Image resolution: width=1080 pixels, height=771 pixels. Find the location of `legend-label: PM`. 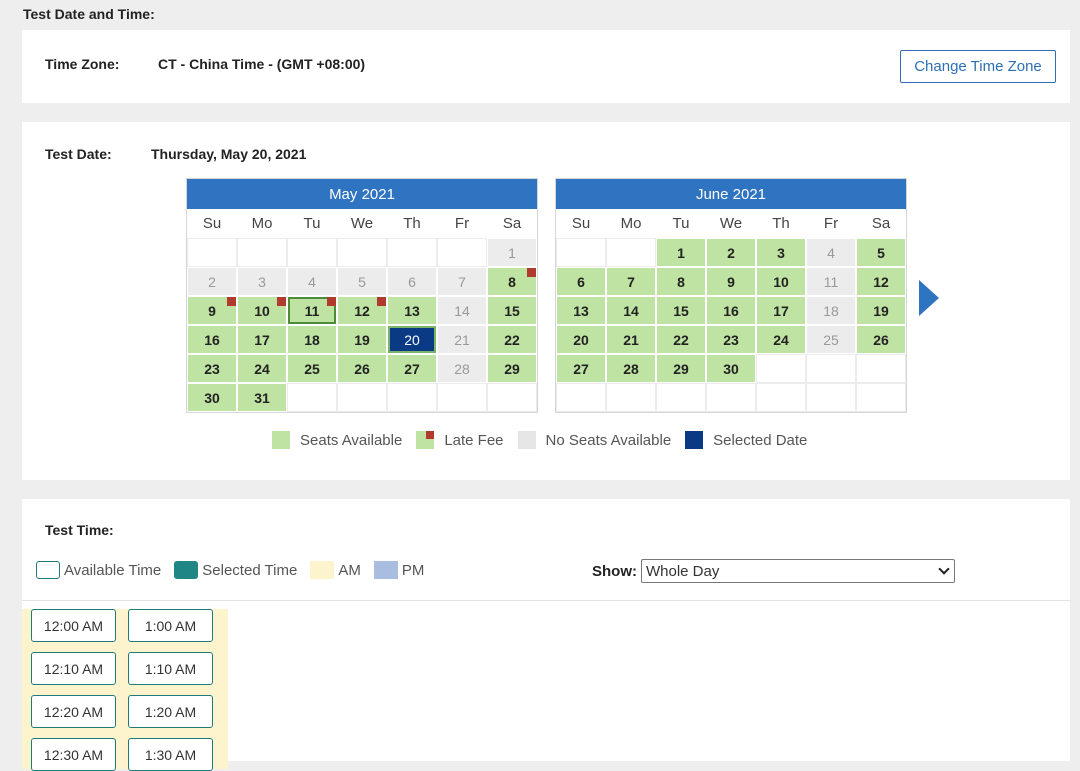

legend-label: PM is located at coordinates (413, 570).